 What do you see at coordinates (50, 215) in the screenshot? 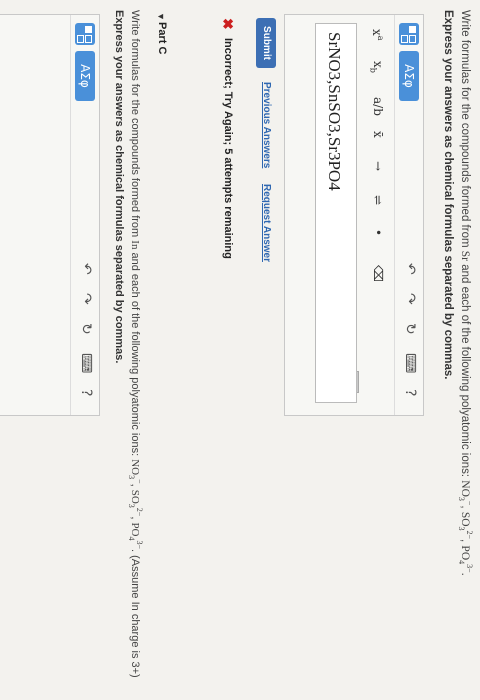
I see `part-c-answer-editor: ΑΣφ ↶ ↷ ↻ ⌨ ?` at bounding box center [50, 215].